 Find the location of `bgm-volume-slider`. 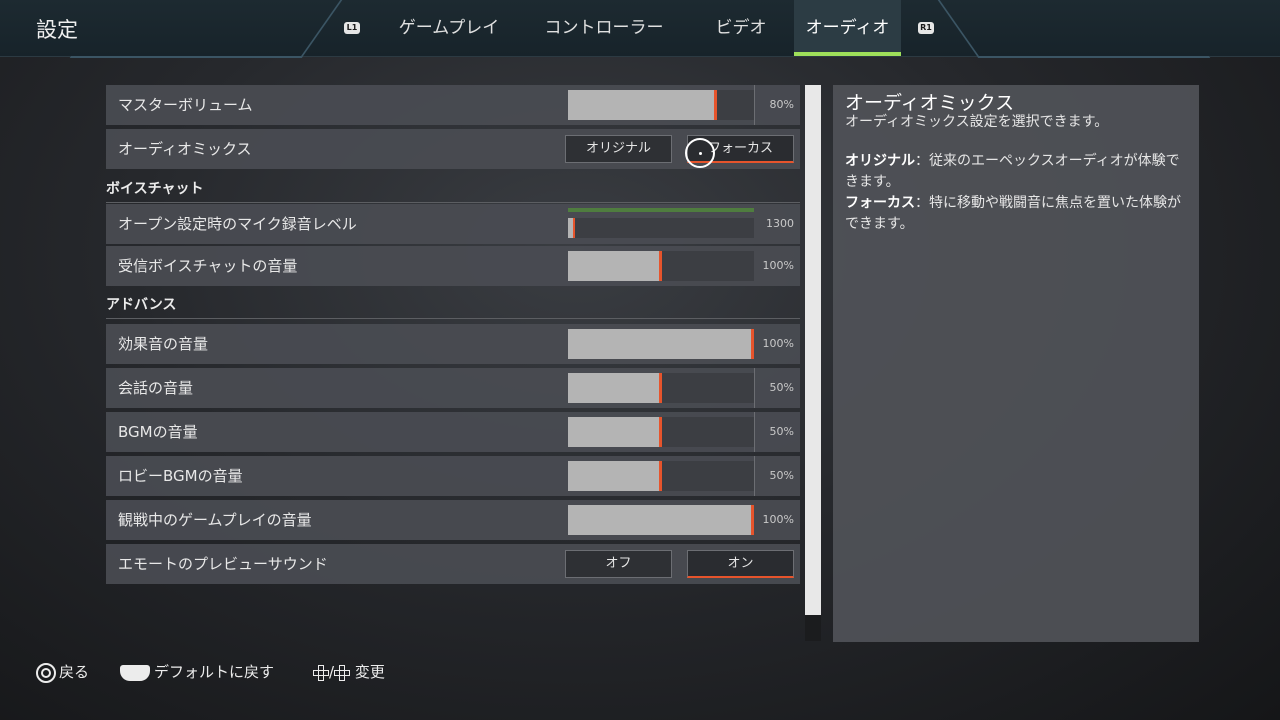

bgm-volume-slider is located at coordinates (661, 432).